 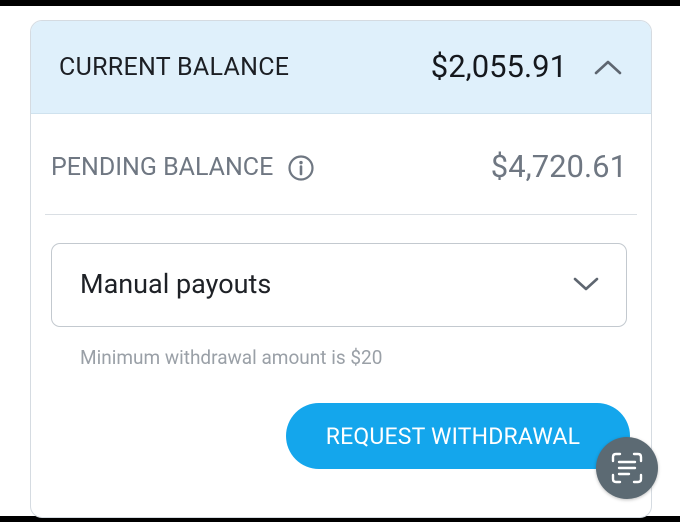 I want to click on text-scan-icon, so click(x=627, y=468).